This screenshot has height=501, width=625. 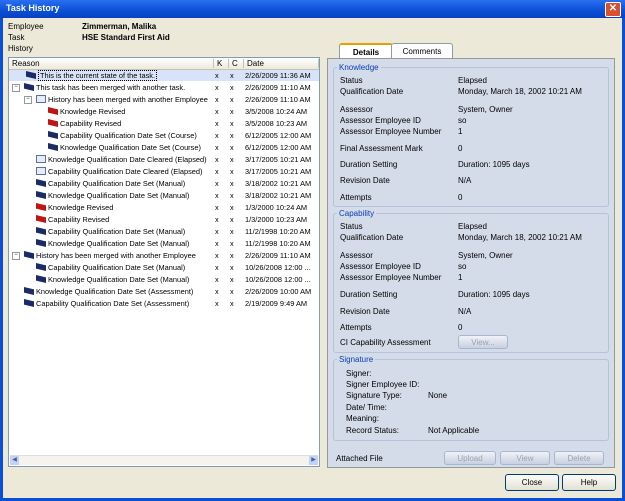 I want to click on horizontal-scrollbar: ◀ ▶, so click(x=164, y=460).